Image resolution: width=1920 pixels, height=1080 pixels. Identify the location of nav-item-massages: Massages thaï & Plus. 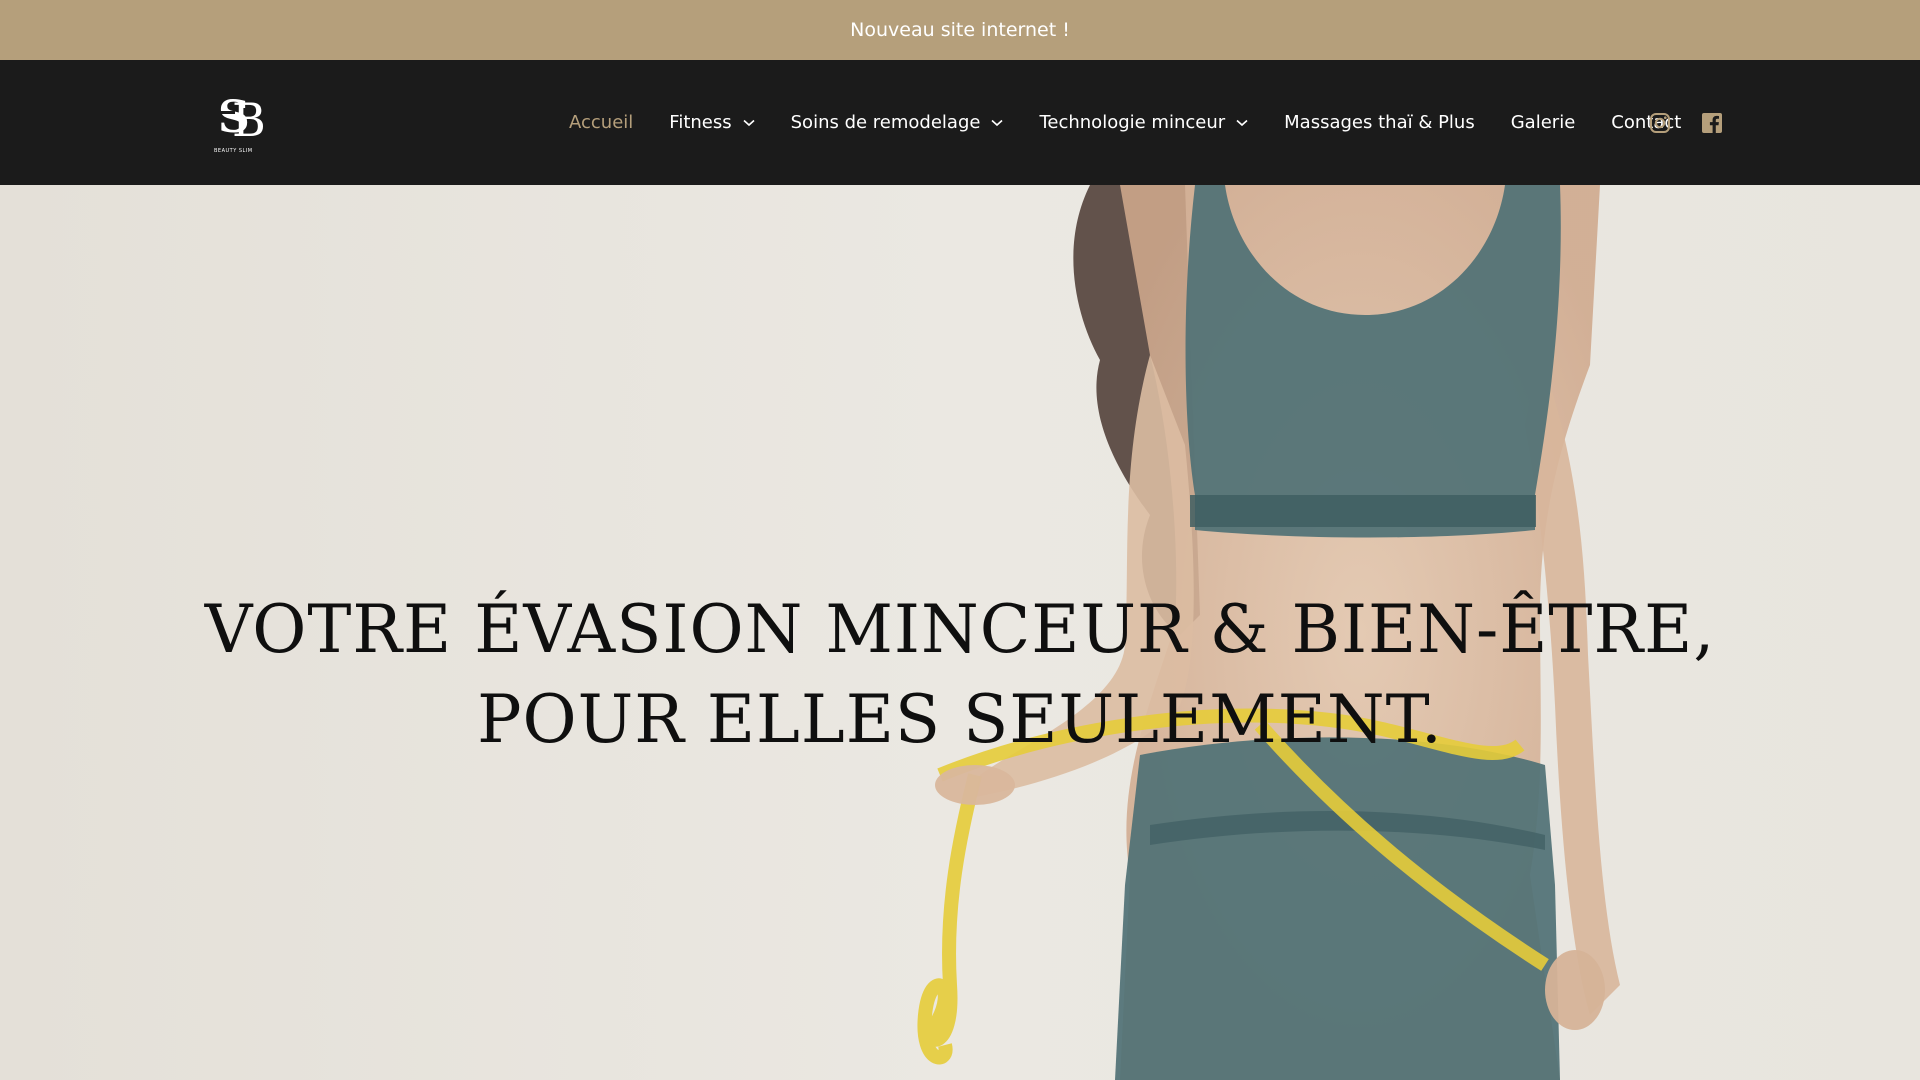
(1379, 122).